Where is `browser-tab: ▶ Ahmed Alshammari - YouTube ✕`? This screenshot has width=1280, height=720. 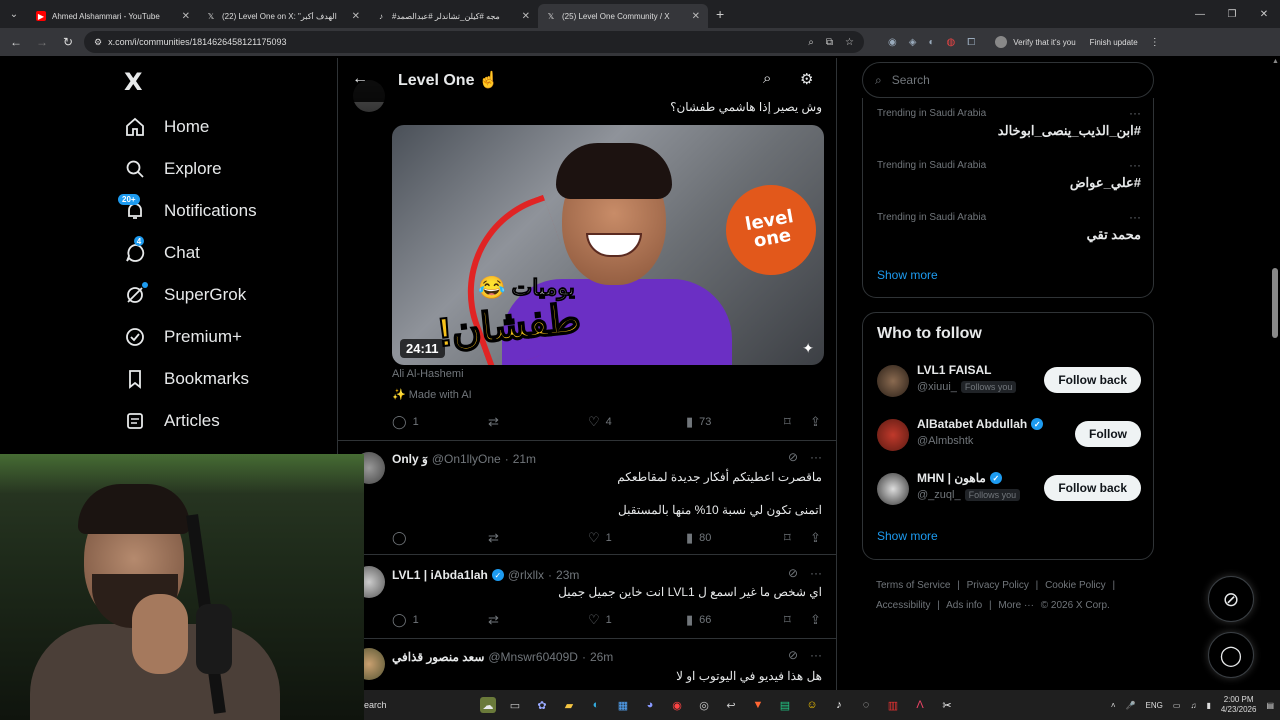
browser-tab: ▶ Ahmed Alshammari - YouTube ✕ is located at coordinates (113, 16).